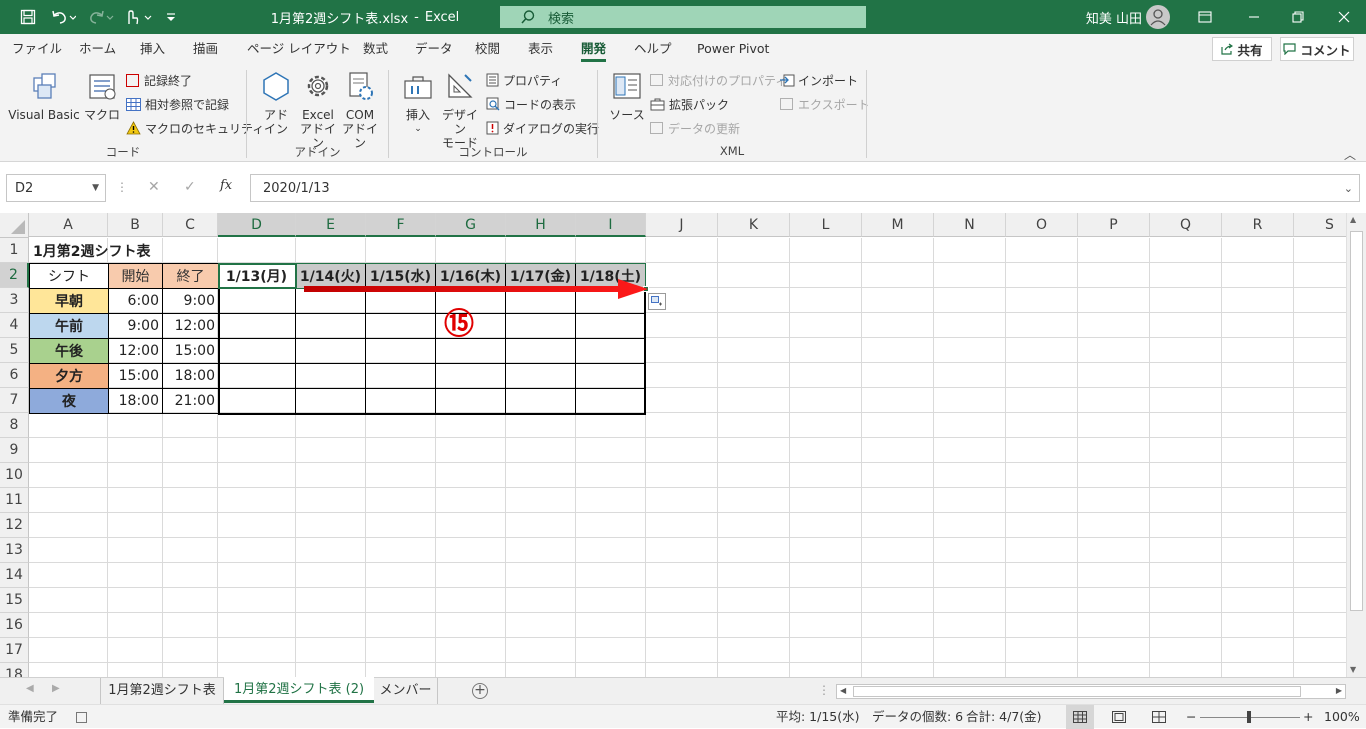 The height and width of the screenshot is (729, 1366). I want to click on column-header-j: J, so click(682, 225).